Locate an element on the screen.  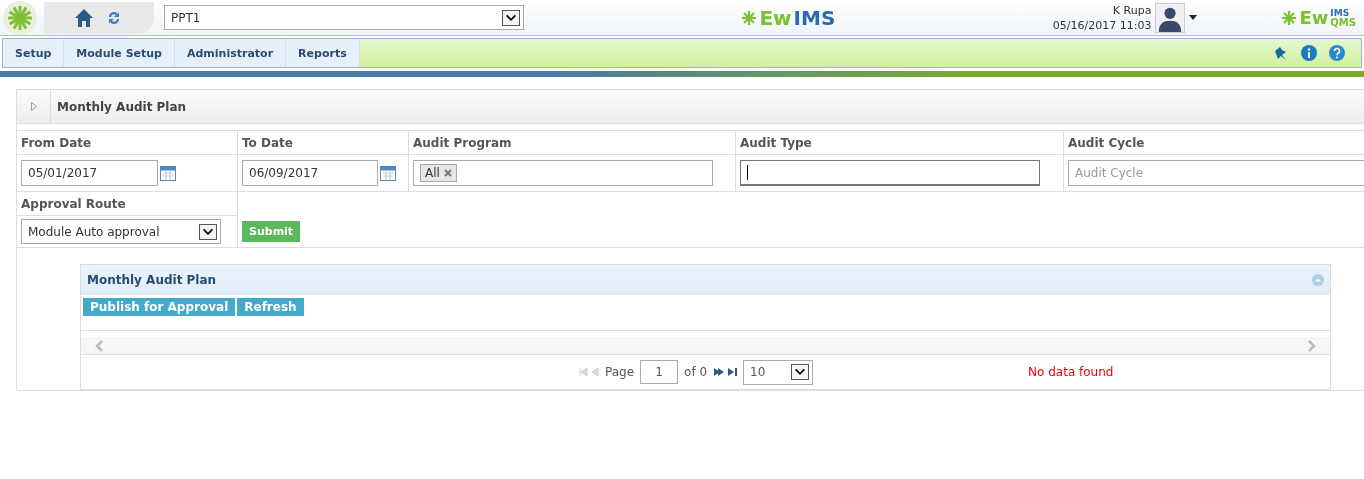
date-time: 05/16/2017 11:03 is located at coordinates (1102, 25).